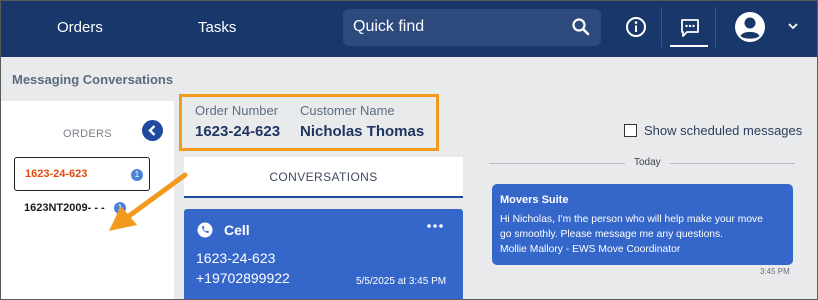 The image size is (818, 300). Describe the element at coordinates (389, 26) in the screenshot. I see `search-placeholder: Quick find` at that location.